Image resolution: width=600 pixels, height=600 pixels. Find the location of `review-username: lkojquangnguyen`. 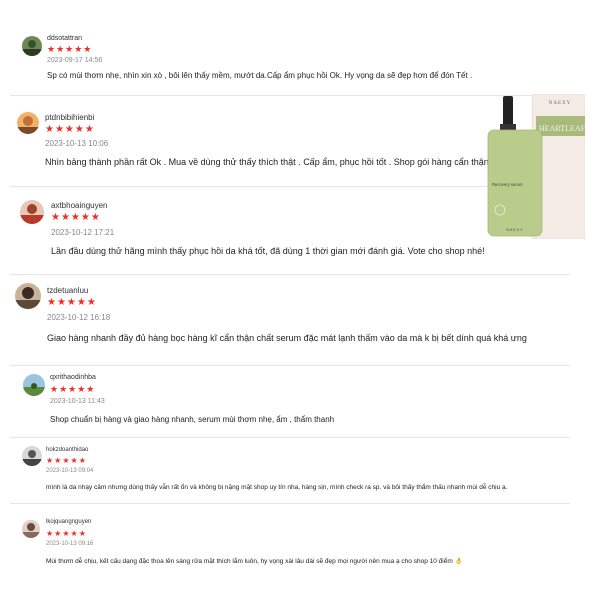

review-username: lkojquangnguyen is located at coordinates (68, 522).